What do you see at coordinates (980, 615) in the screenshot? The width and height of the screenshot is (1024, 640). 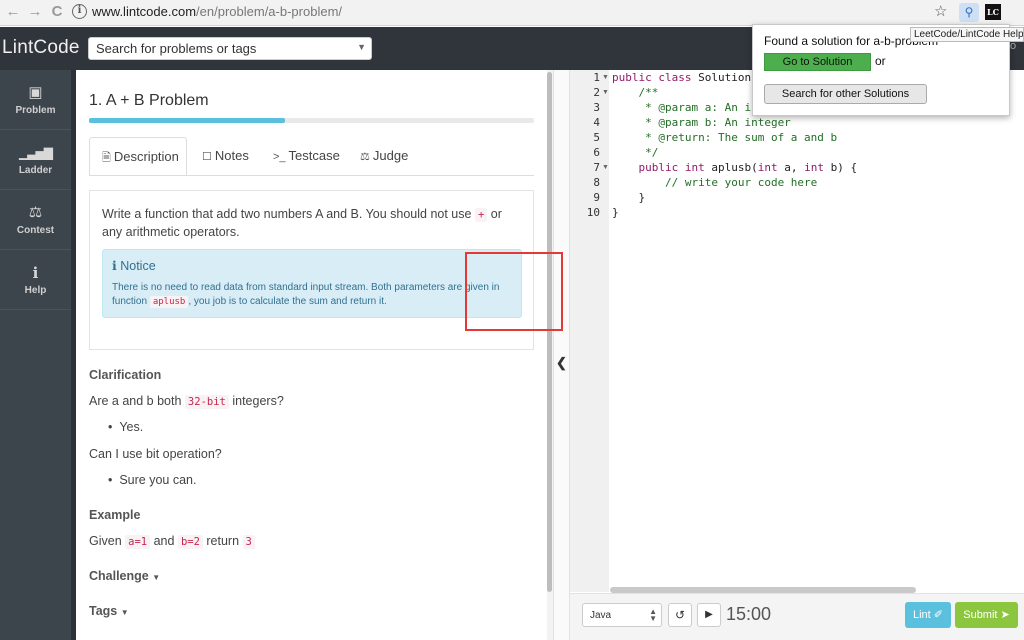 I see `submit-label: Submit` at bounding box center [980, 615].